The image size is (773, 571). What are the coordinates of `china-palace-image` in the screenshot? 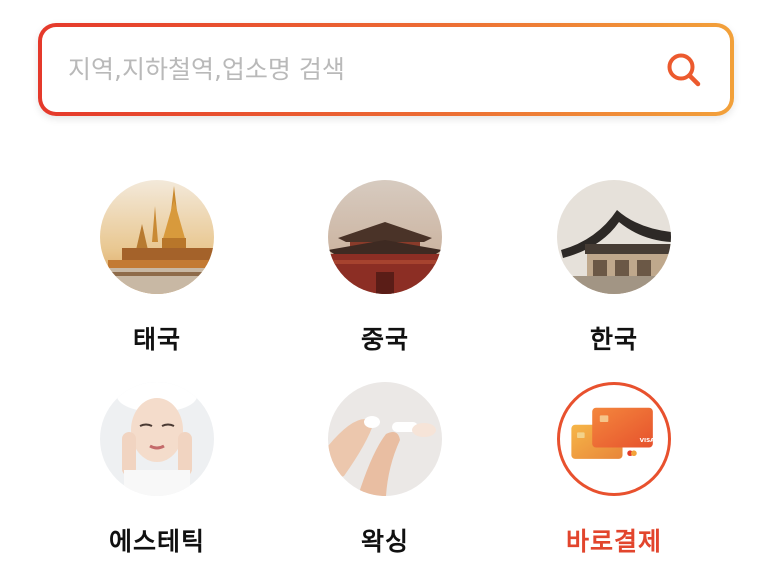 It's located at (385, 237).